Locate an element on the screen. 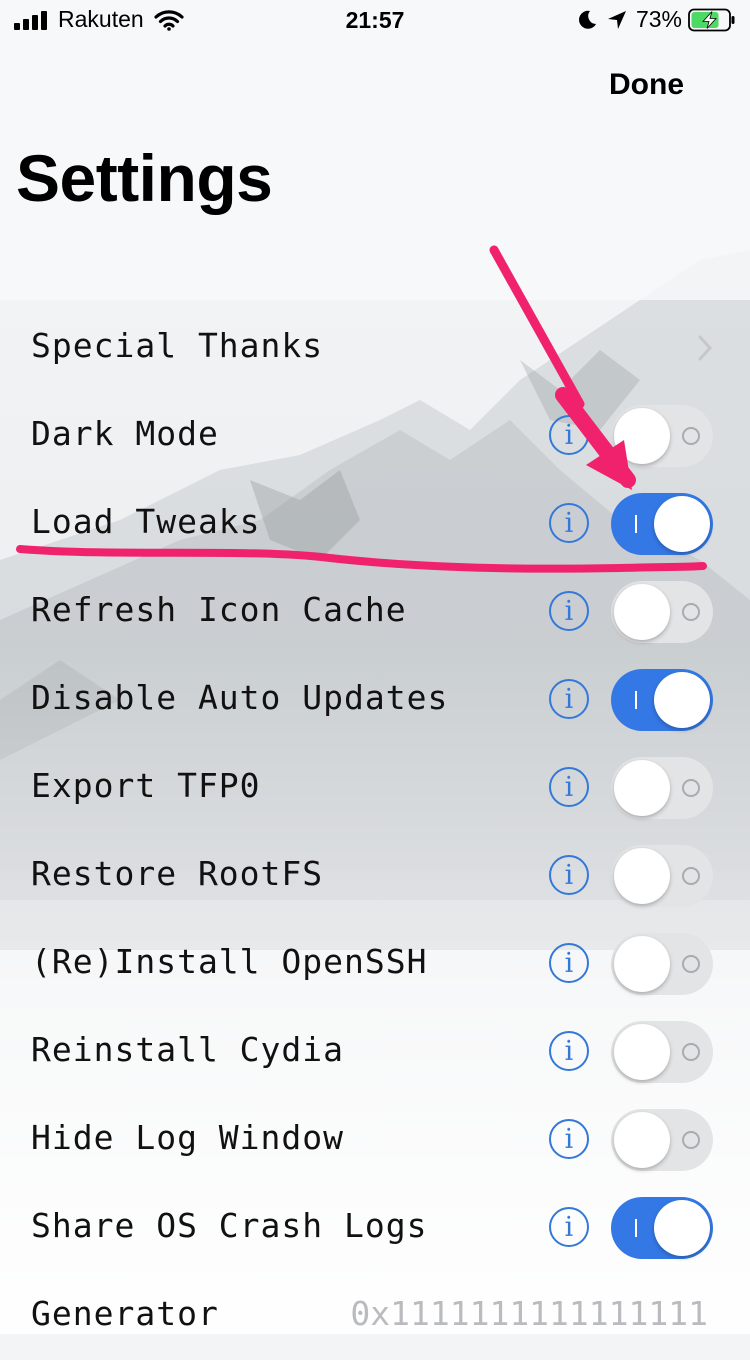 This screenshot has width=750, height=1360. settings-row-refresh-icon-cache: Refresh Icon Cache i is located at coordinates (375, 612).